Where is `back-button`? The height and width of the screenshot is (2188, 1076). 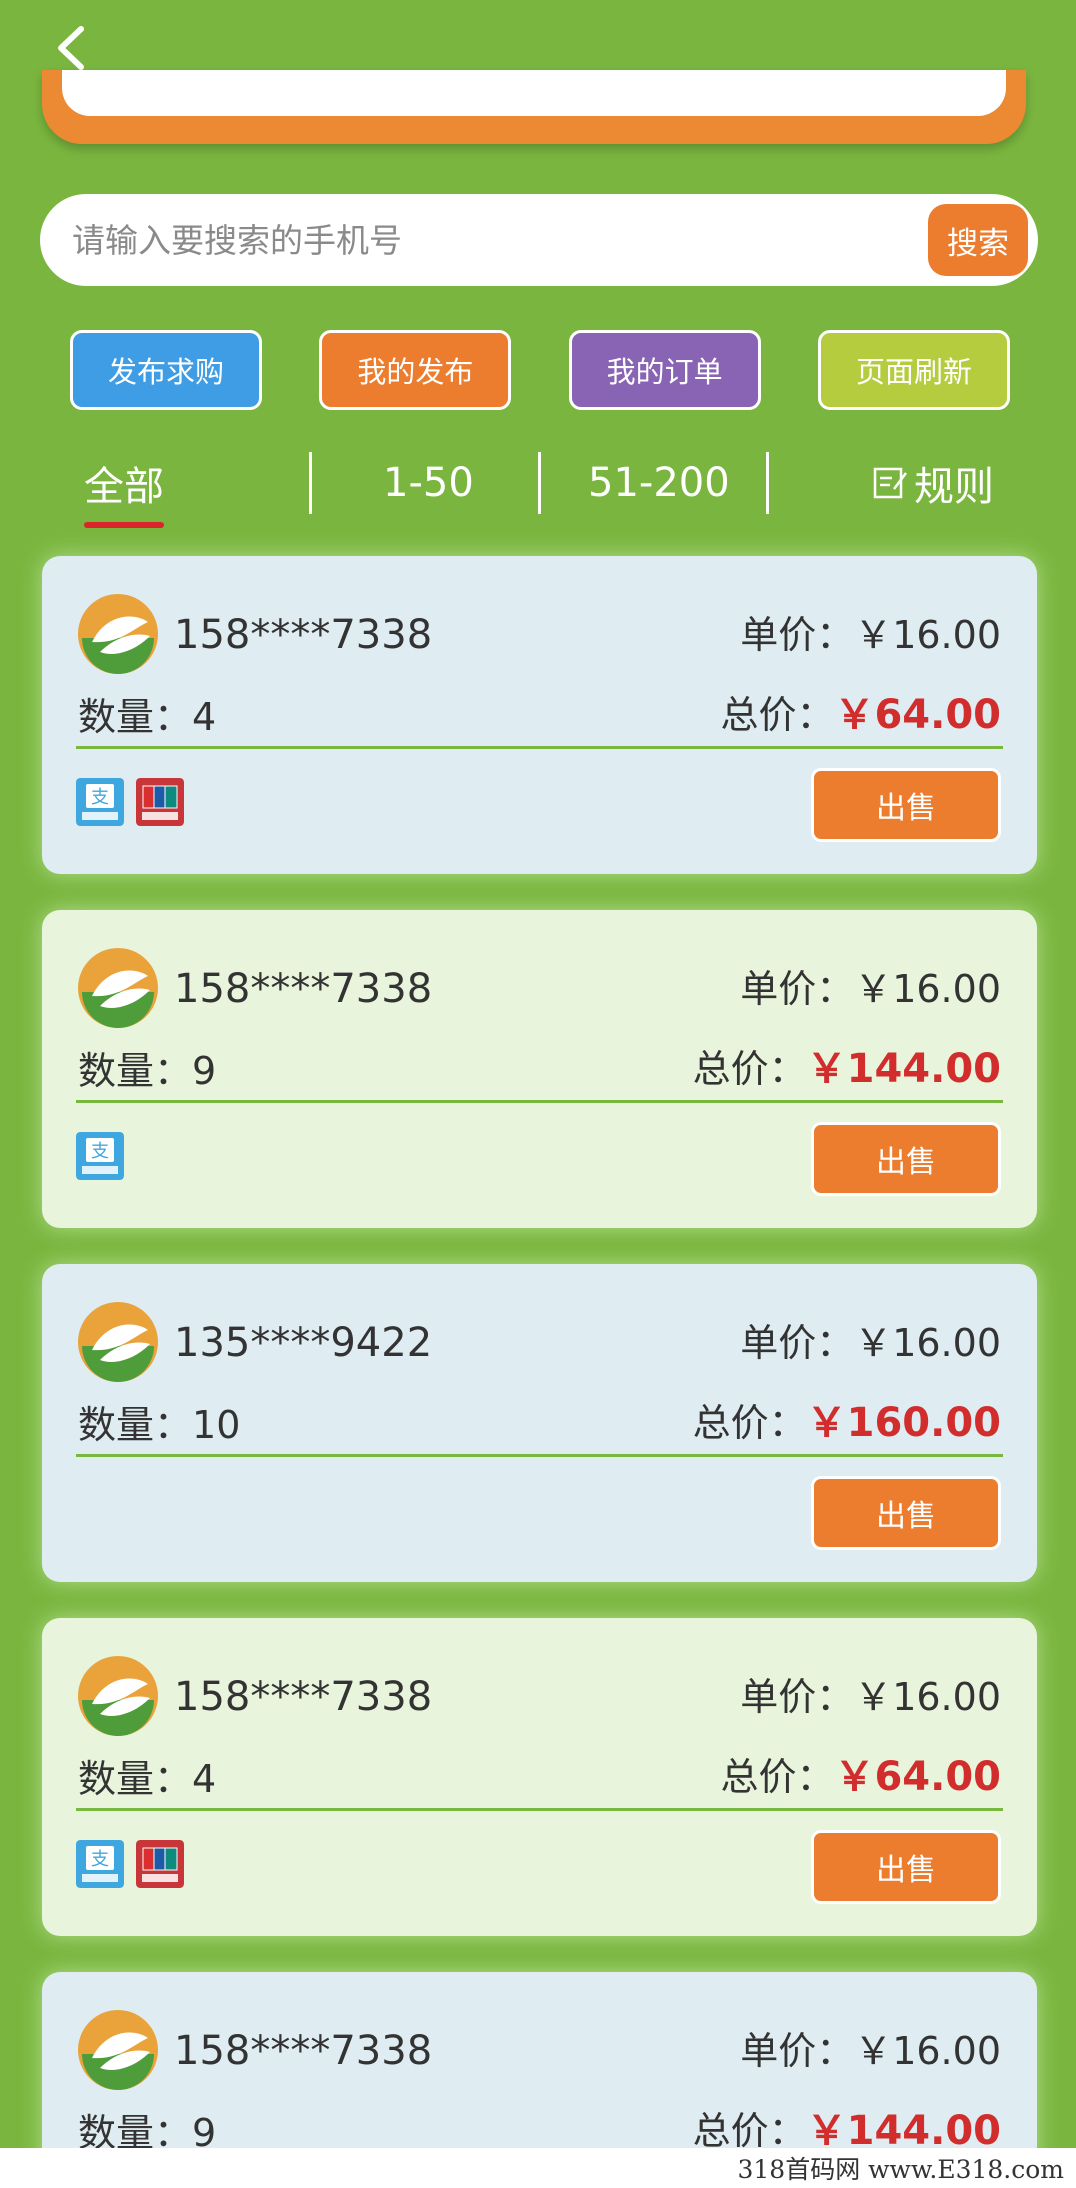
back-button is located at coordinates (70, 48).